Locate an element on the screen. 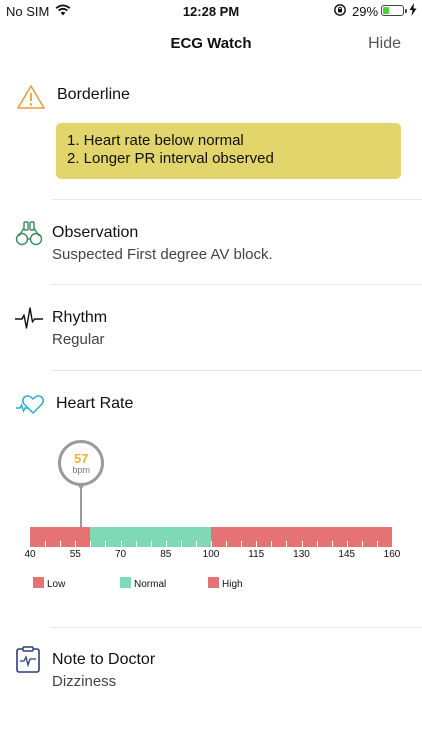 The height and width of the screenshot is (750, 422). status-bar: No SIM 12:28 PM 29% is located at coordinates (211, 11).